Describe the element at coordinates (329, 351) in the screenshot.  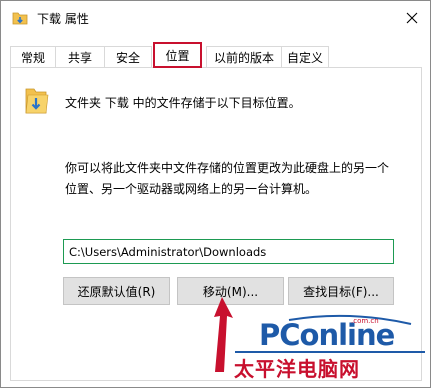
I see `pconline-watermark: PConline .com.cn 太平洋电脑网` at that location.